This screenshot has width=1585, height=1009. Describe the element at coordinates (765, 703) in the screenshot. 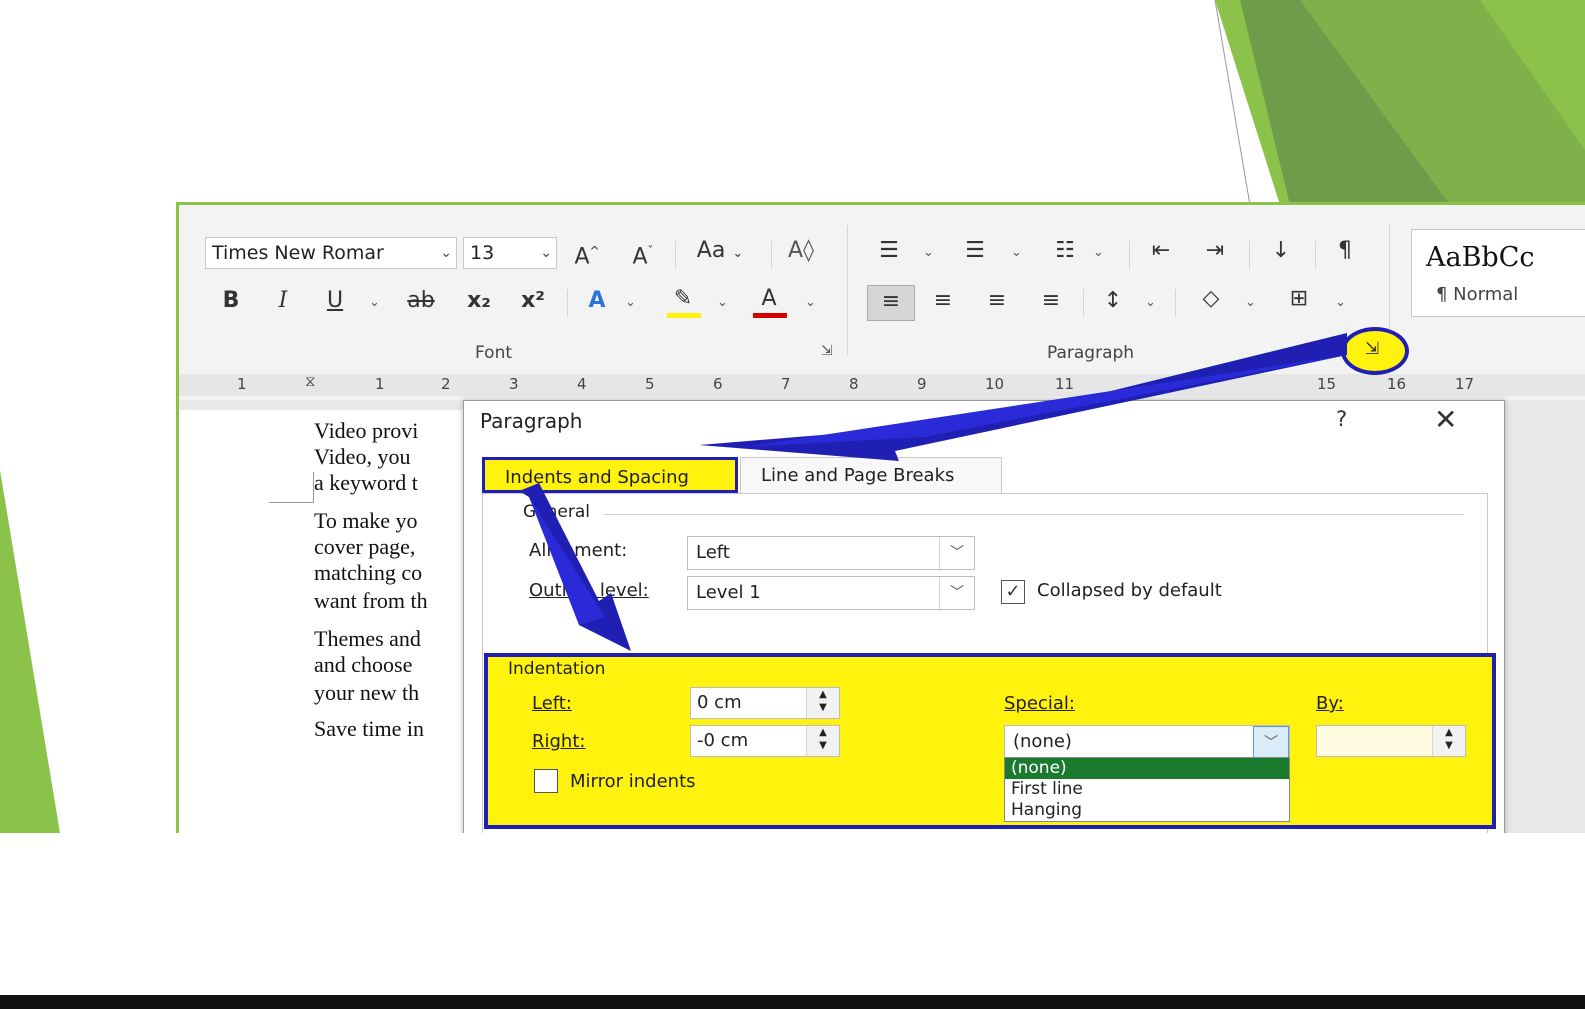

I see `left-indent-spinner: 0 cm ▲ ▼` at that location.